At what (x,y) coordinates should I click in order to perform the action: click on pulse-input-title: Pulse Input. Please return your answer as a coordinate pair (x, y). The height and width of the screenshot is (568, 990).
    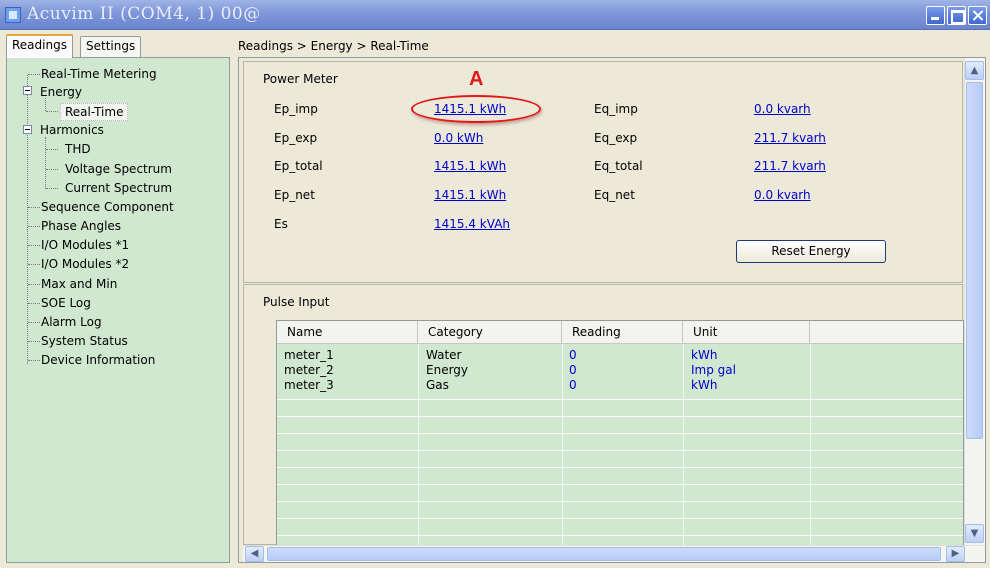
    Looking at the image, I should click on (296, 302).